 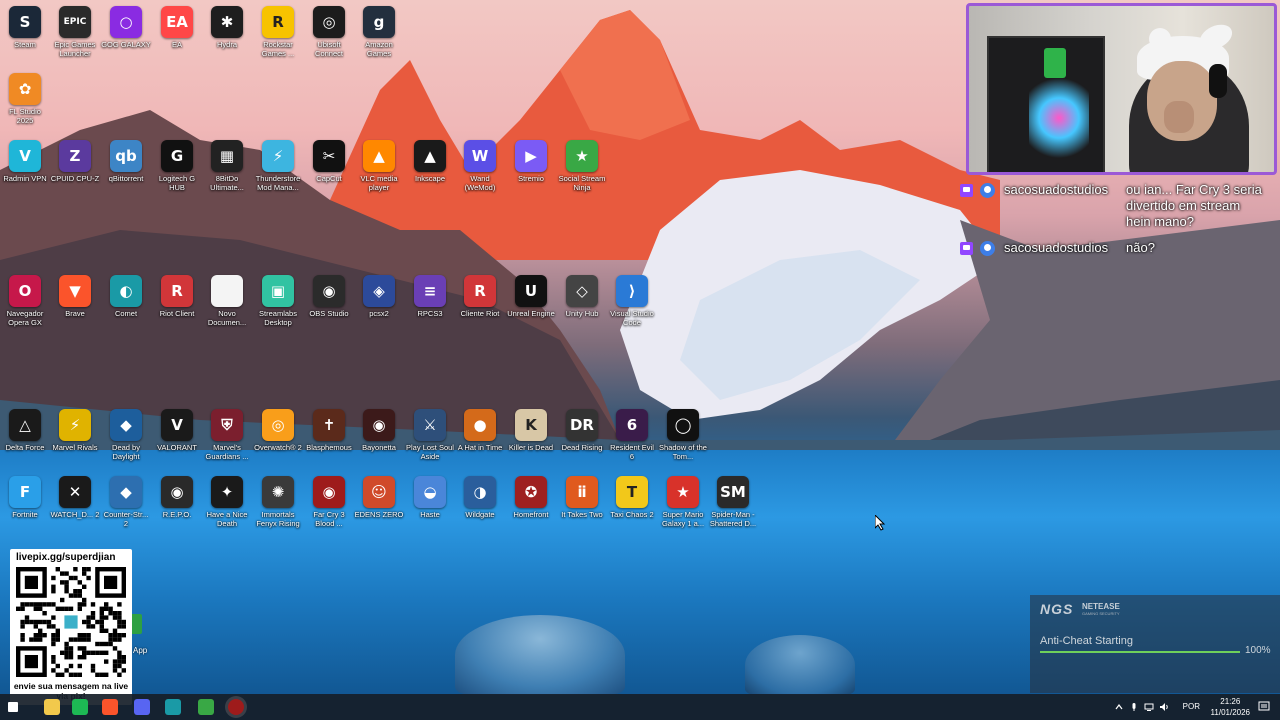 I want to click on desktop-shortcut: V Radmin VPN, so click(x=25, y=161).